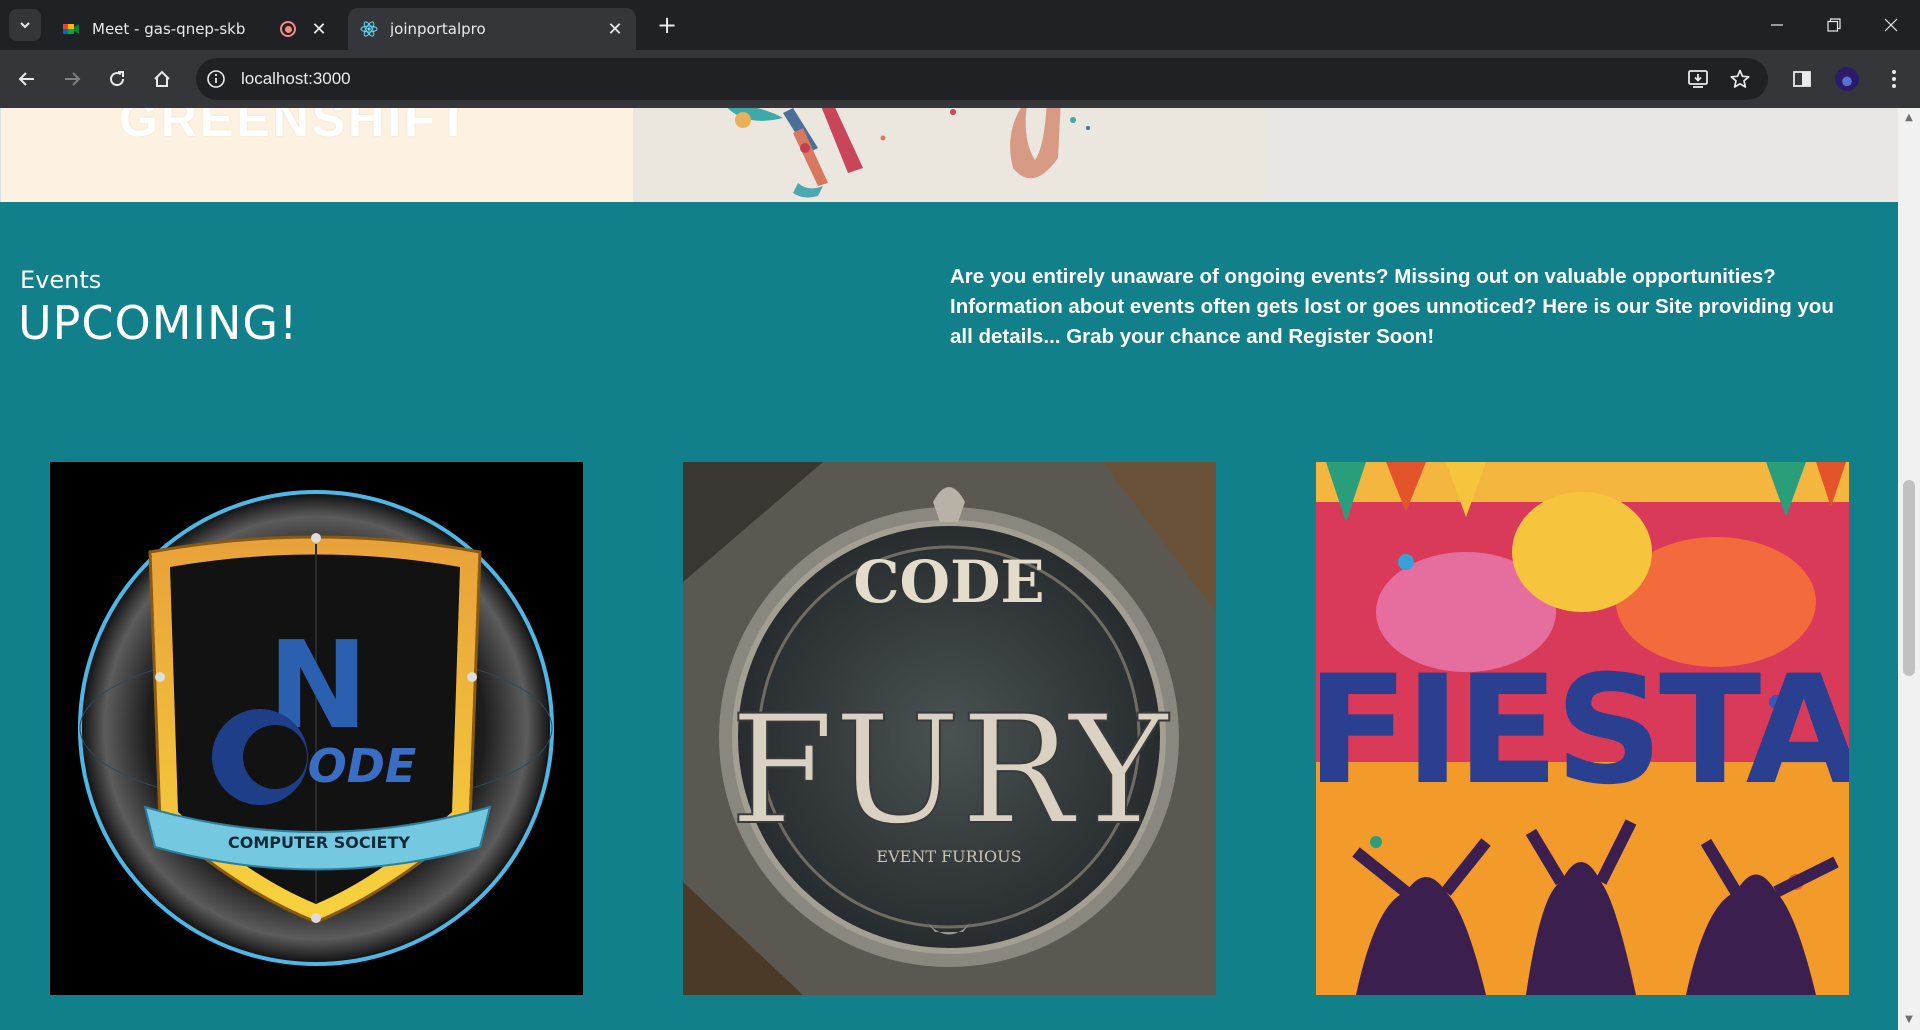  What do you see at coordinates (296, 79) in the screenshot?
I see `url-text: localhost:3000` at bounding box center [296, 79].